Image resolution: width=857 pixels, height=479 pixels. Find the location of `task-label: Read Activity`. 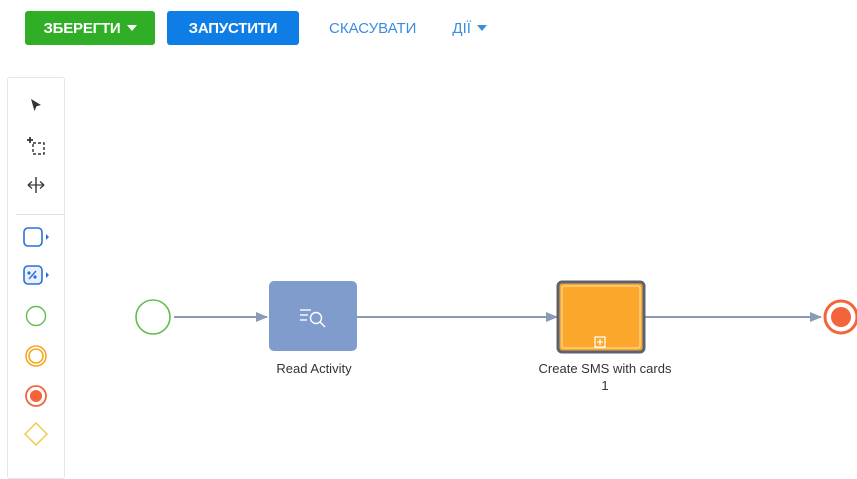

task-label: Read Activity is located at coordinates (314, 368).